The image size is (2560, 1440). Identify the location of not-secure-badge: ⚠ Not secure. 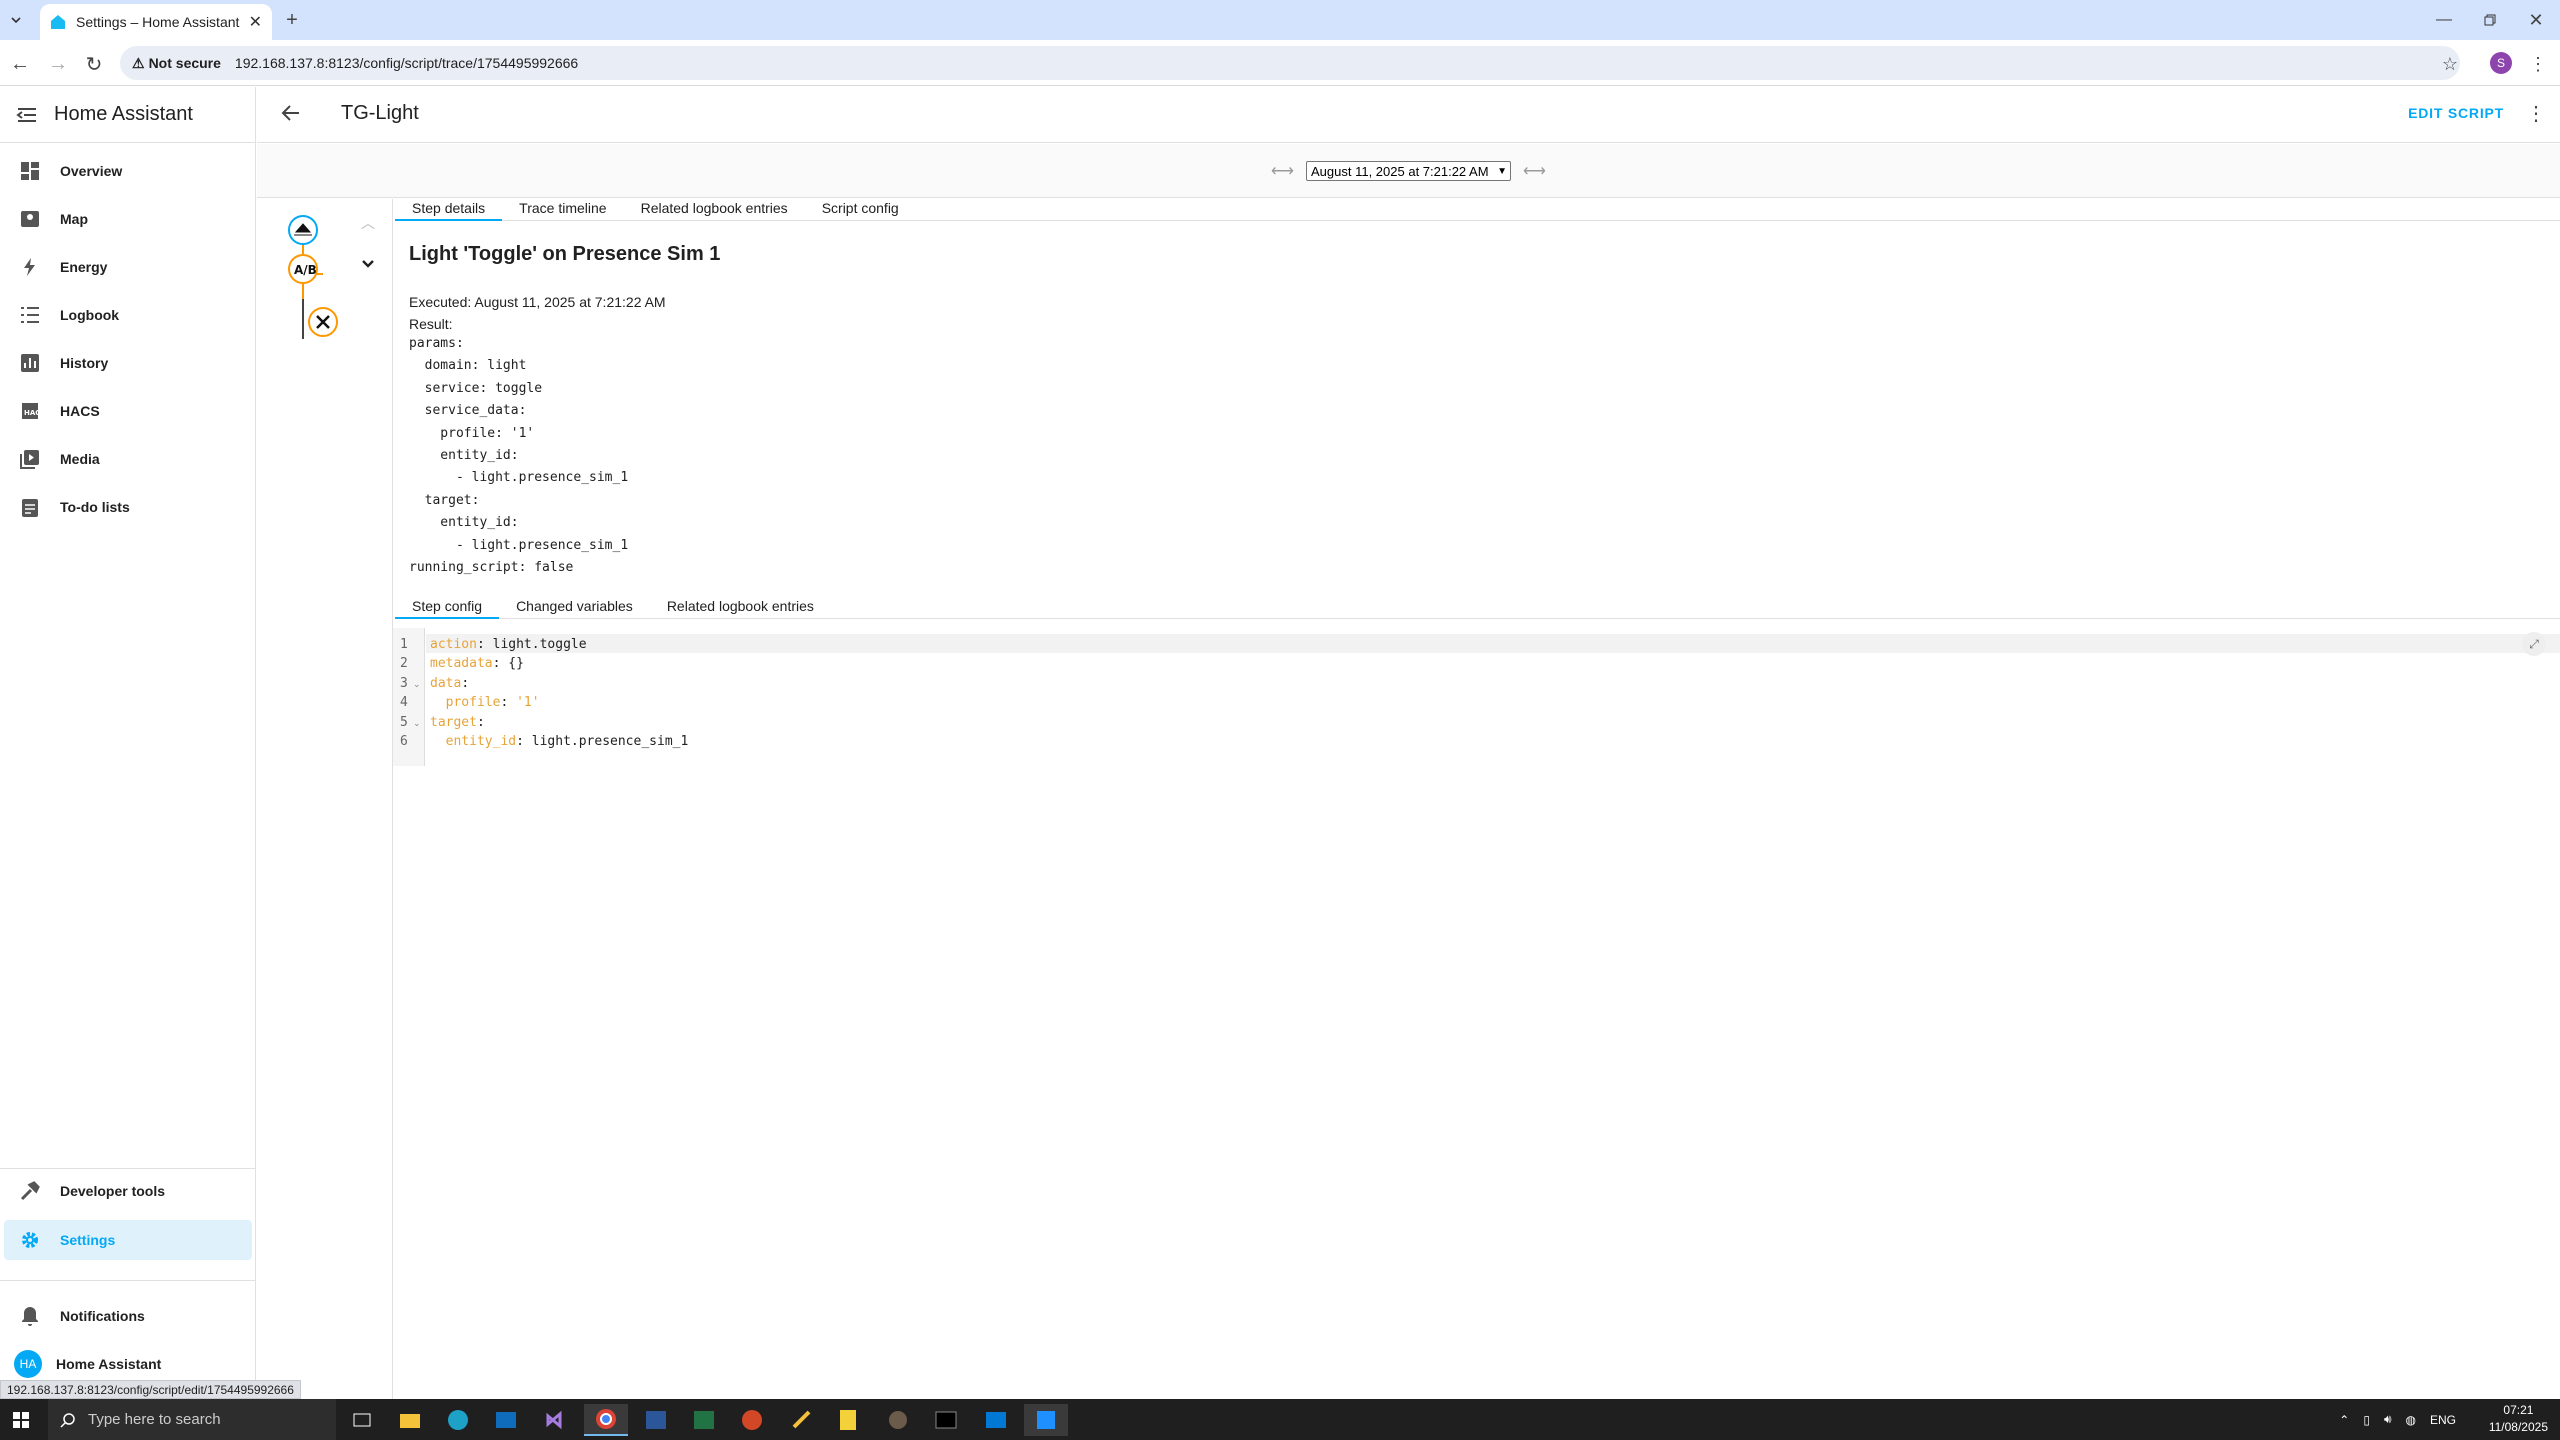
(176, 63).